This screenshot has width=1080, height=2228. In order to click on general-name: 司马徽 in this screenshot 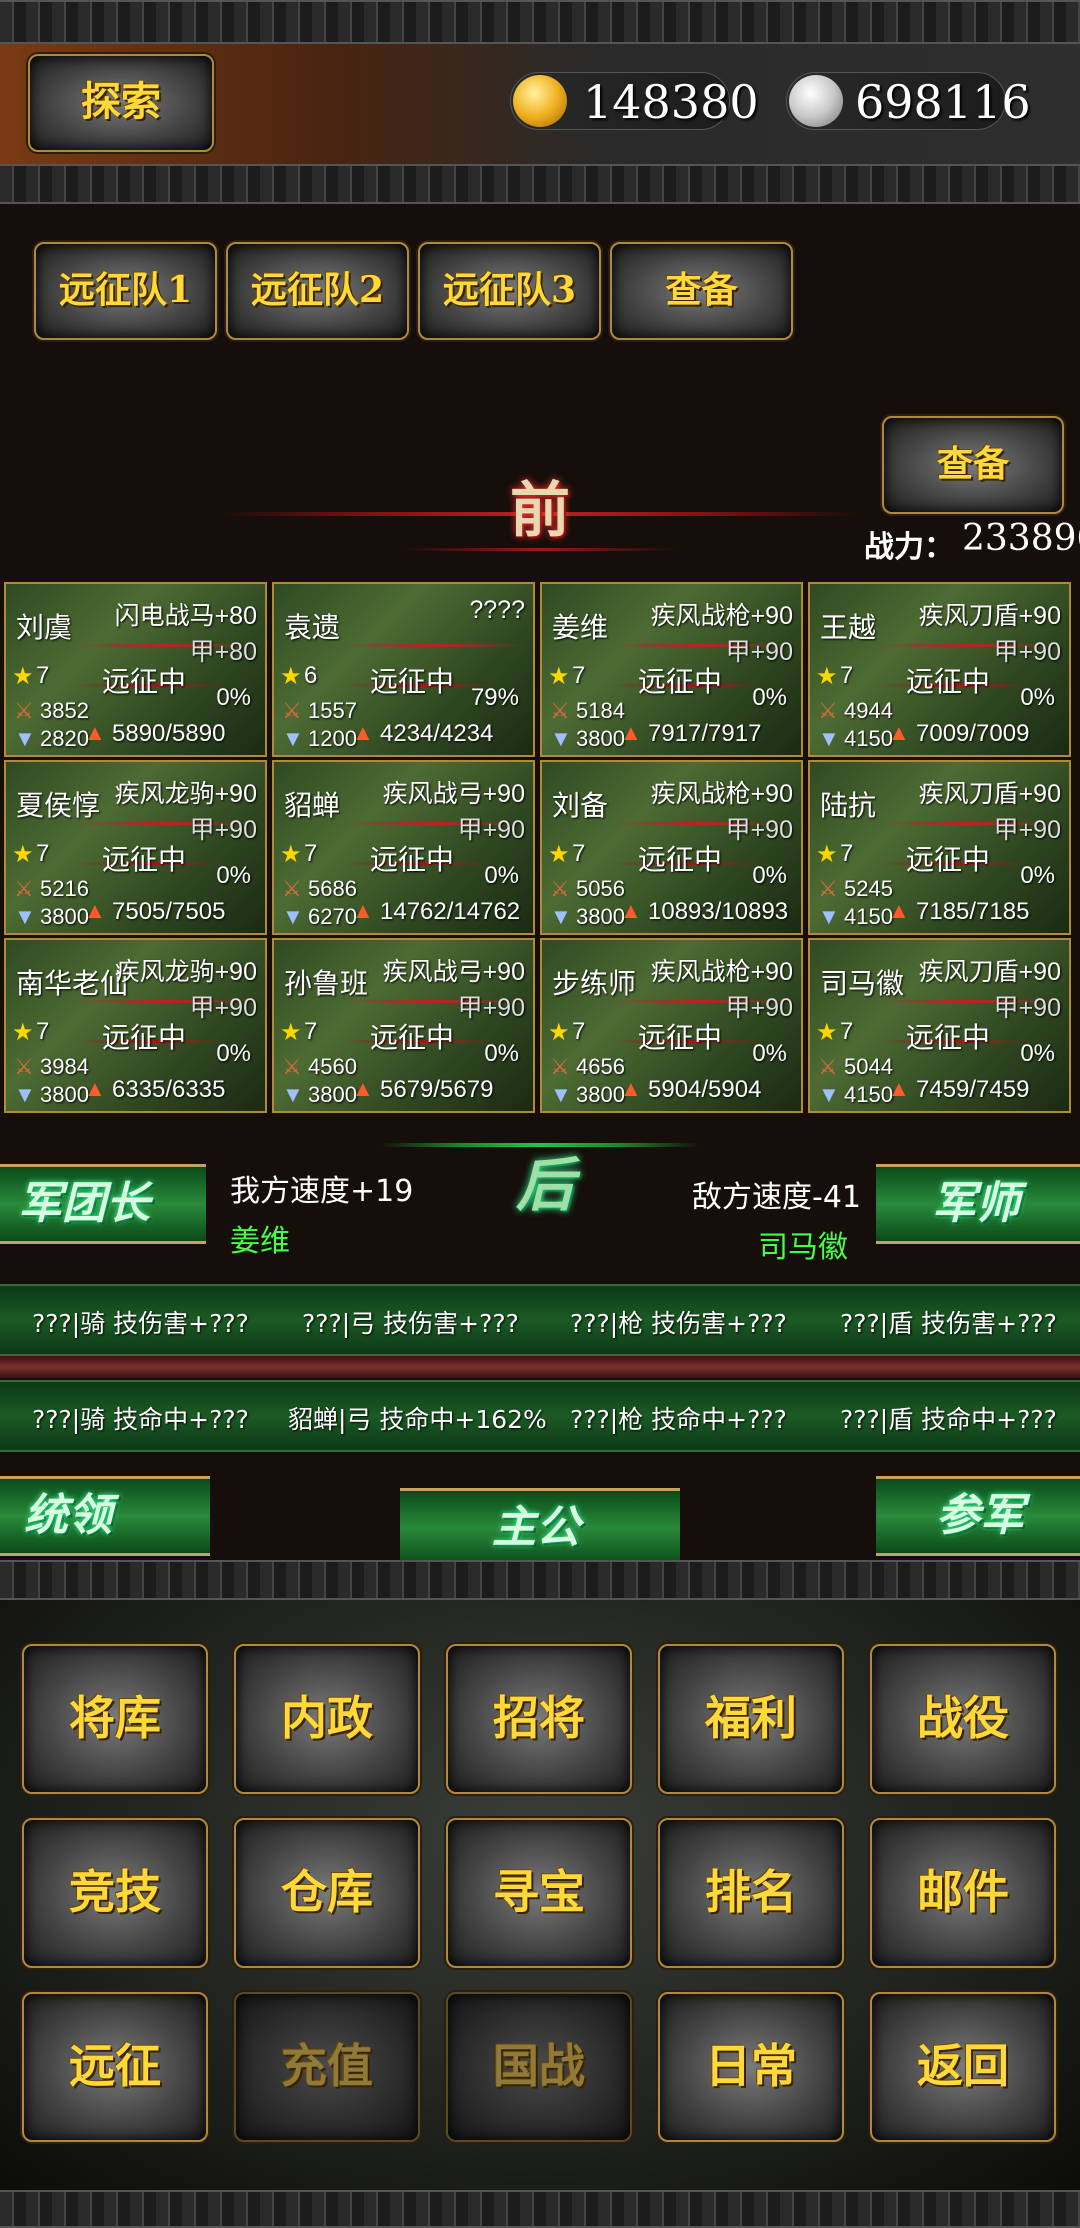, I will do `click(862, 983)`.